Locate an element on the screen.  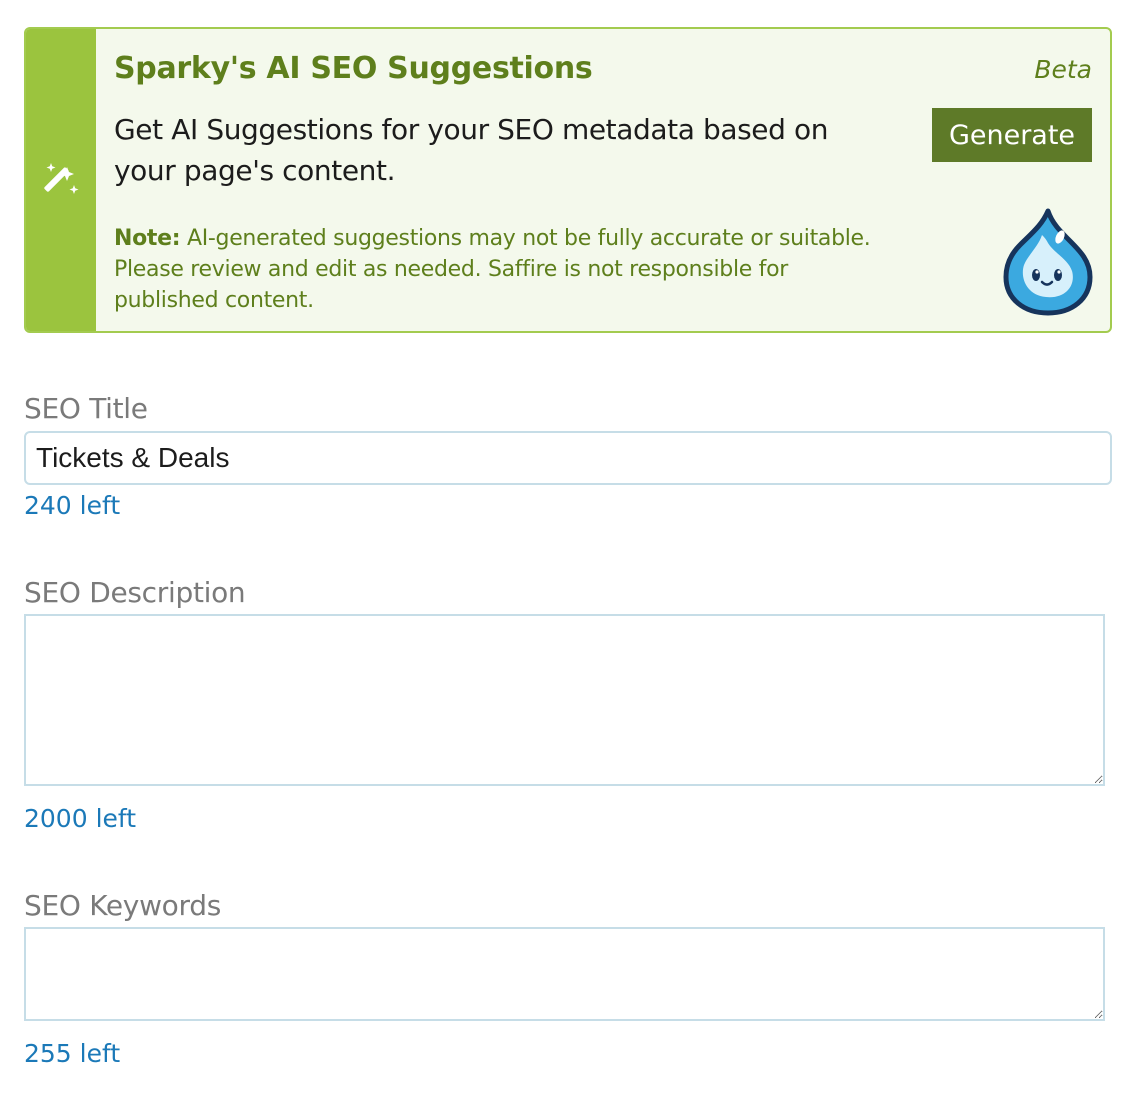
seo-keywords-textarea is located at coordinates (564, 974).